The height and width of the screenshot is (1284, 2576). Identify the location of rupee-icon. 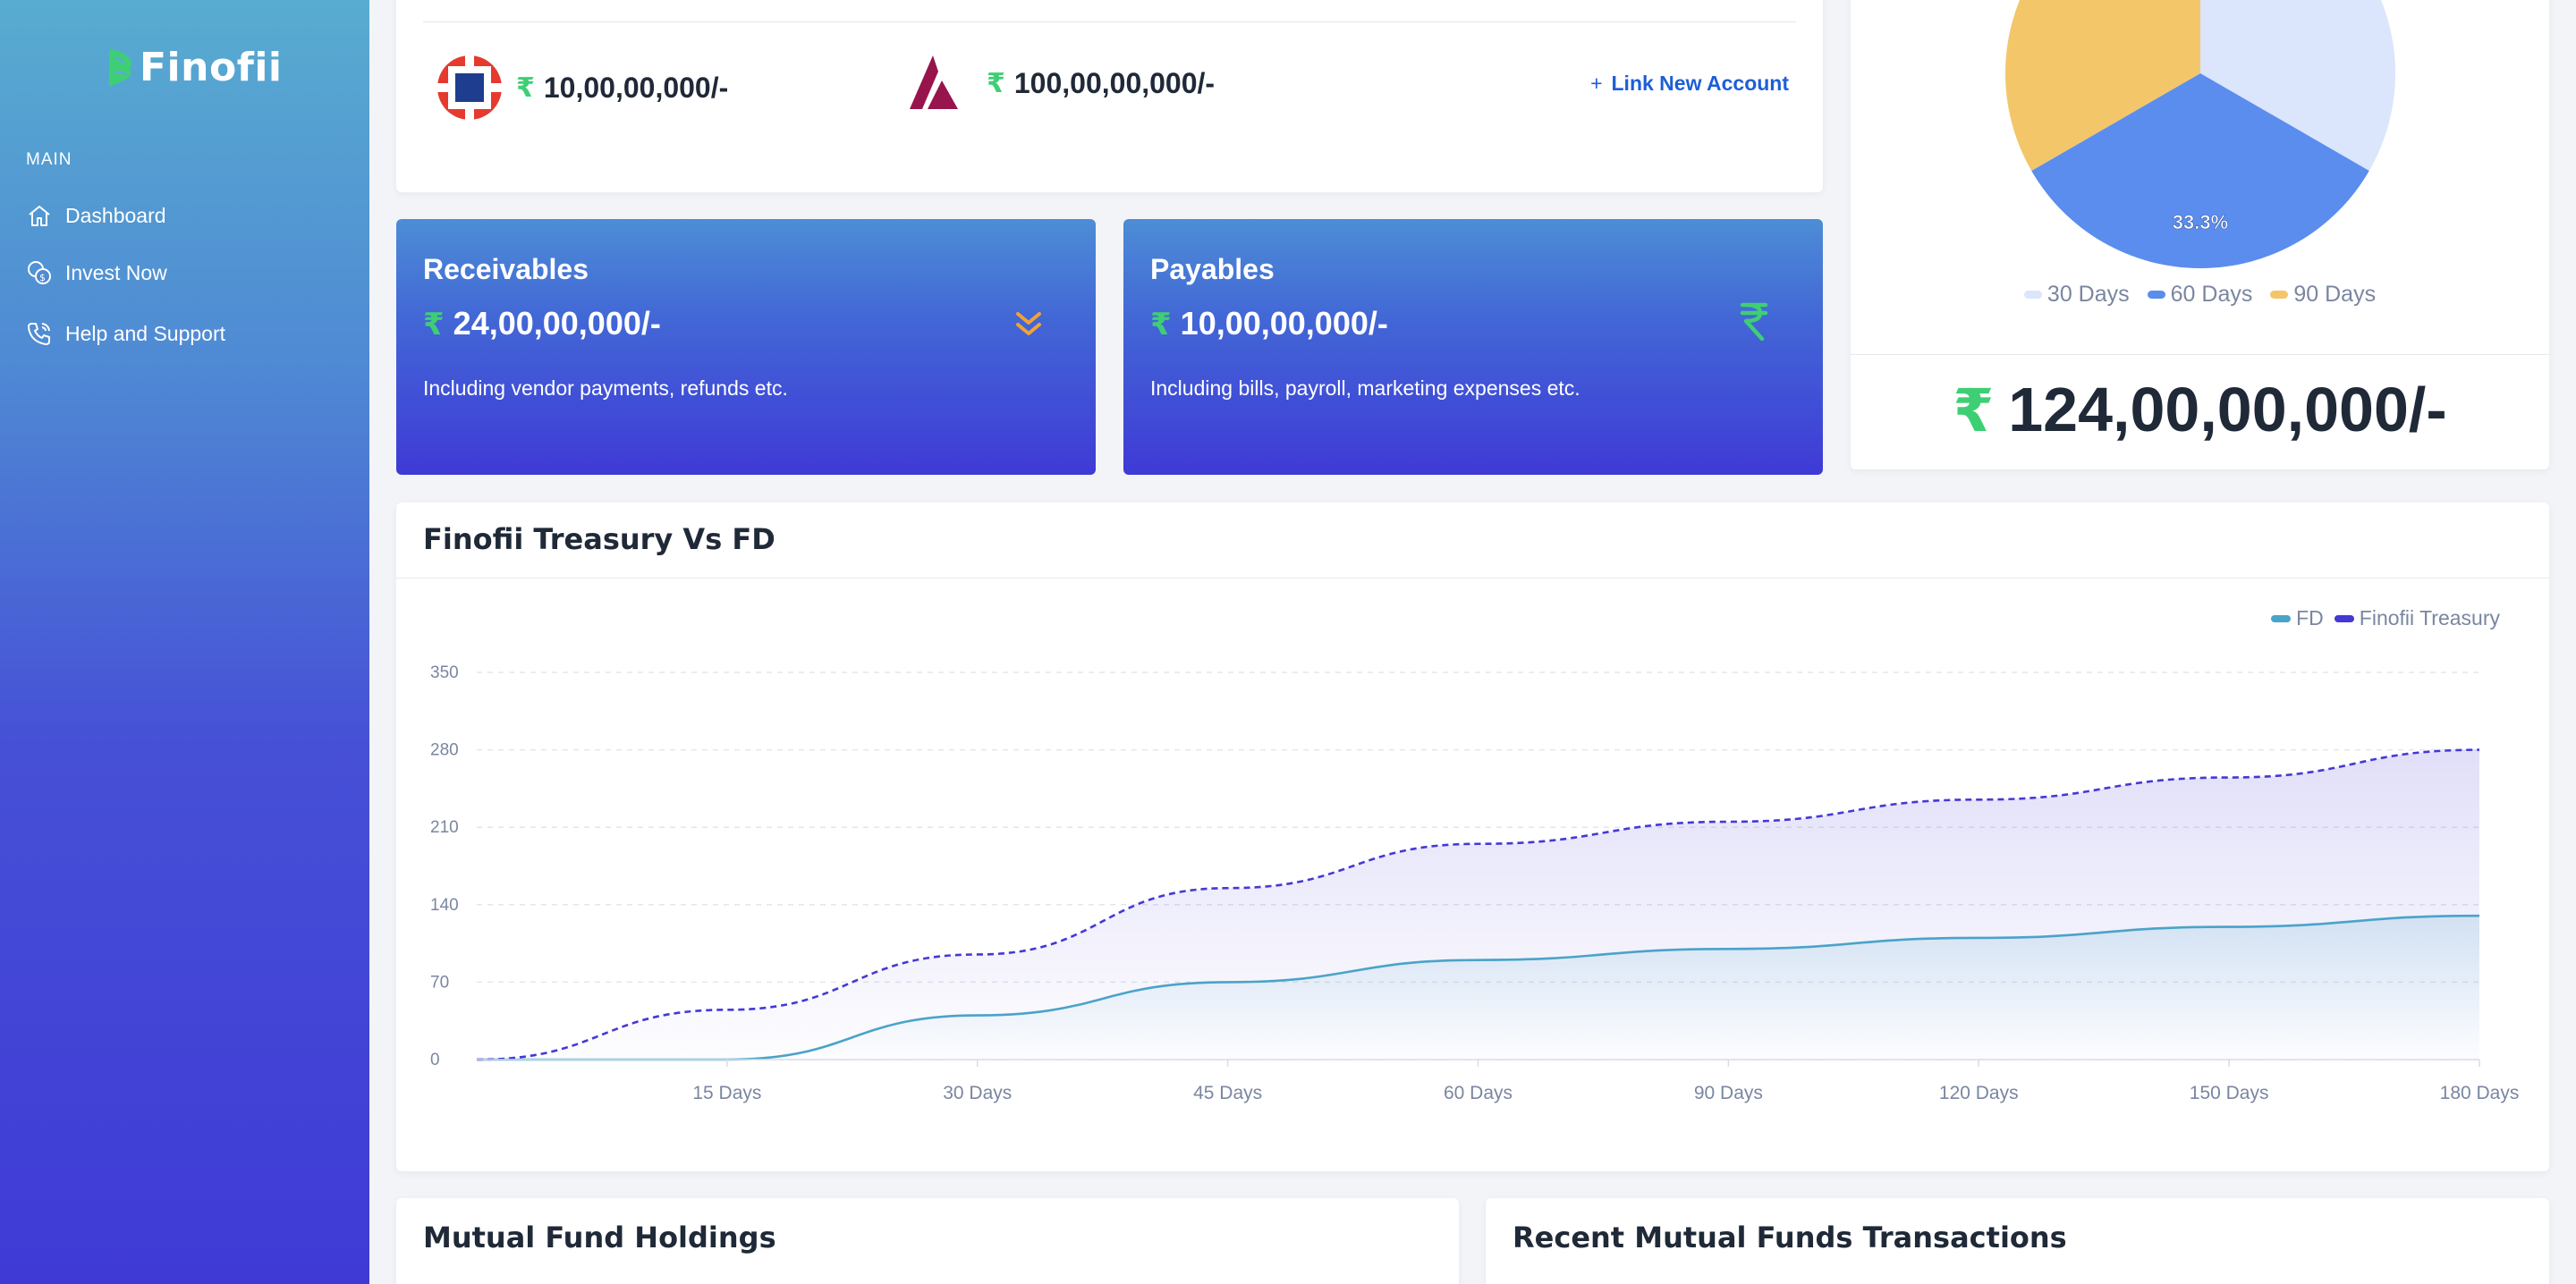
(1754, 323).